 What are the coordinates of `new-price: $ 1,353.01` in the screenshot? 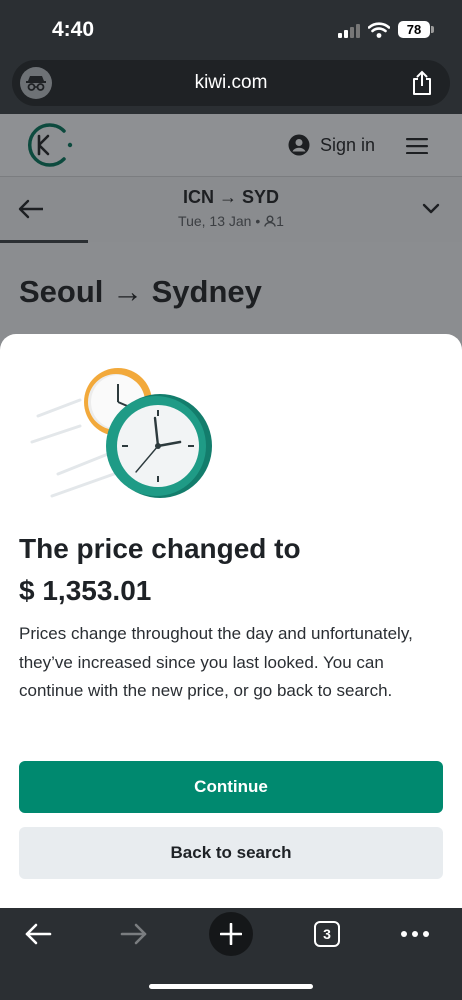 It's located at (85, 590).